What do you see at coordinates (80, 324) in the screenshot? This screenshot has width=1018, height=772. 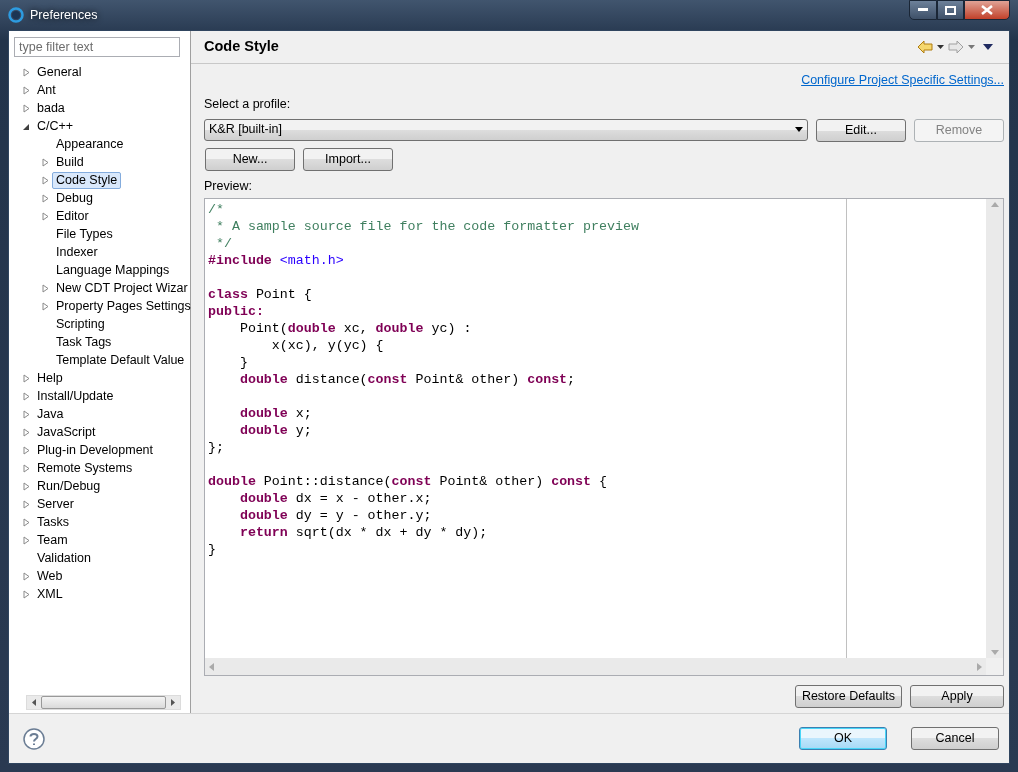 I see `tree-item: Scripting` at bounding box center [80, 324].